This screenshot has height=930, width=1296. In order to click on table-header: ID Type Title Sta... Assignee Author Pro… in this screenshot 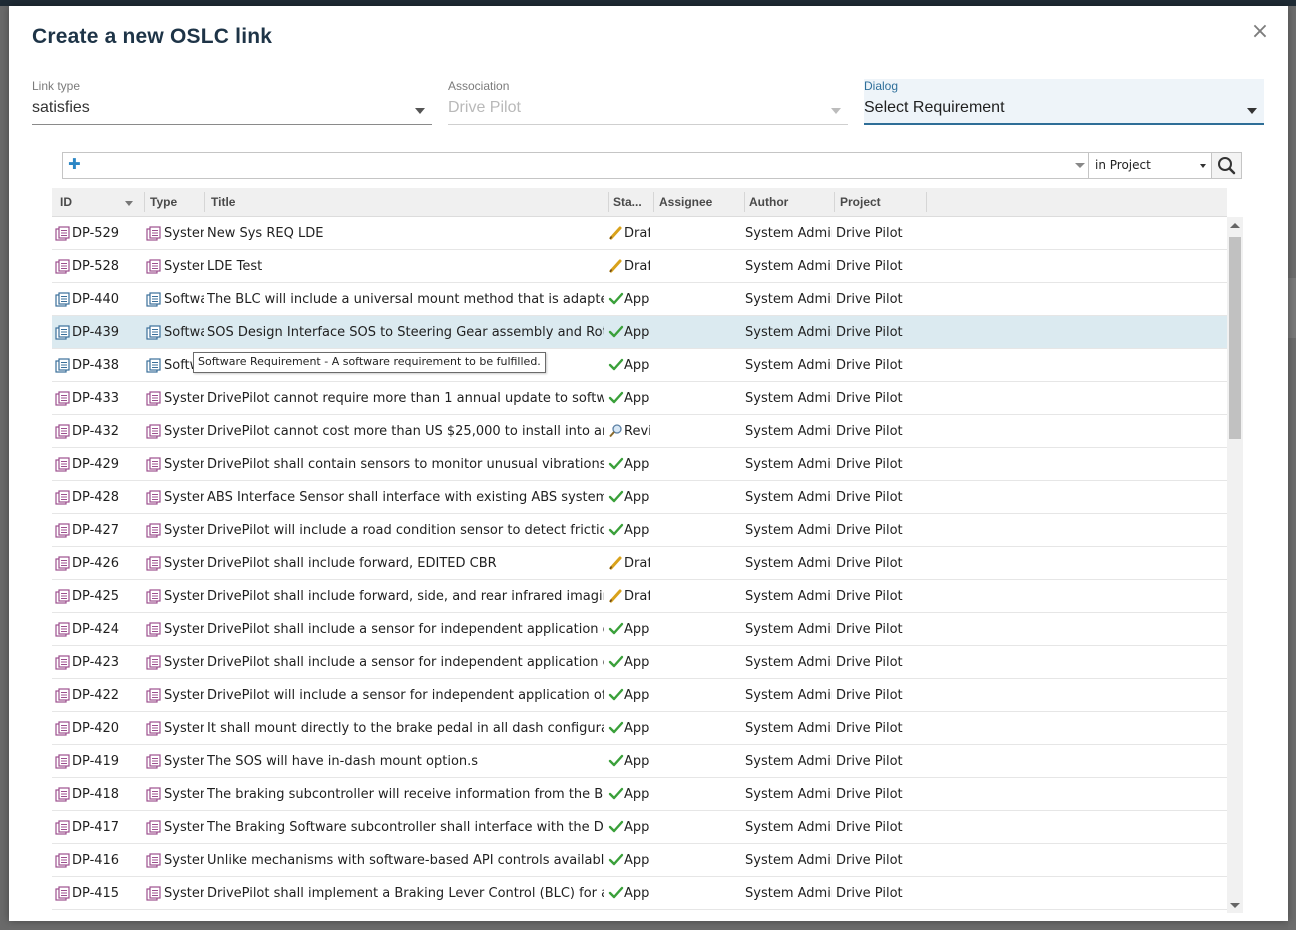, I will do `click(639, 202)`.